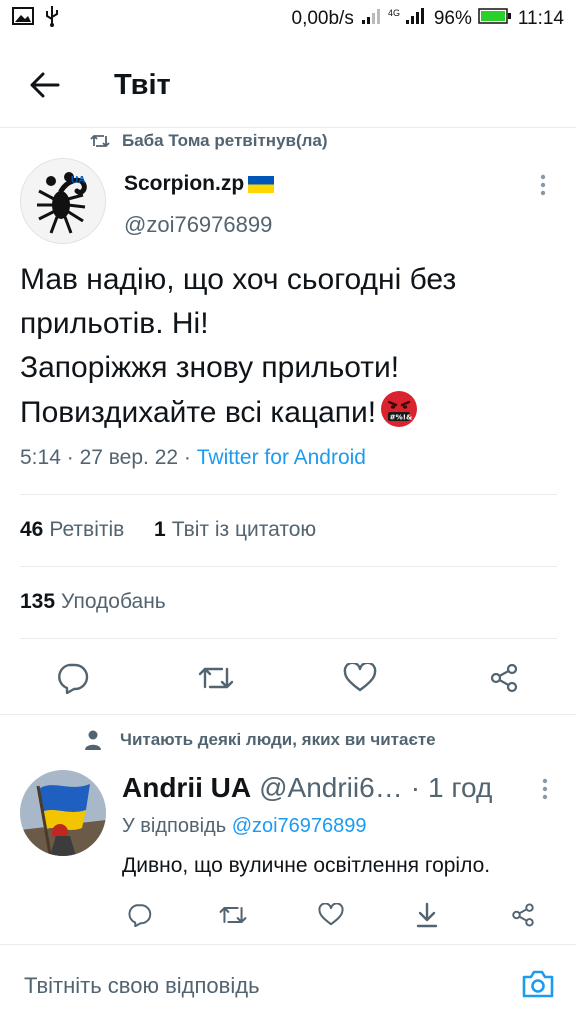 The image size is (576, 1024). I want to click on social-context-label: Читають деякі люди, яких ви читаєте, so click(278, 739).